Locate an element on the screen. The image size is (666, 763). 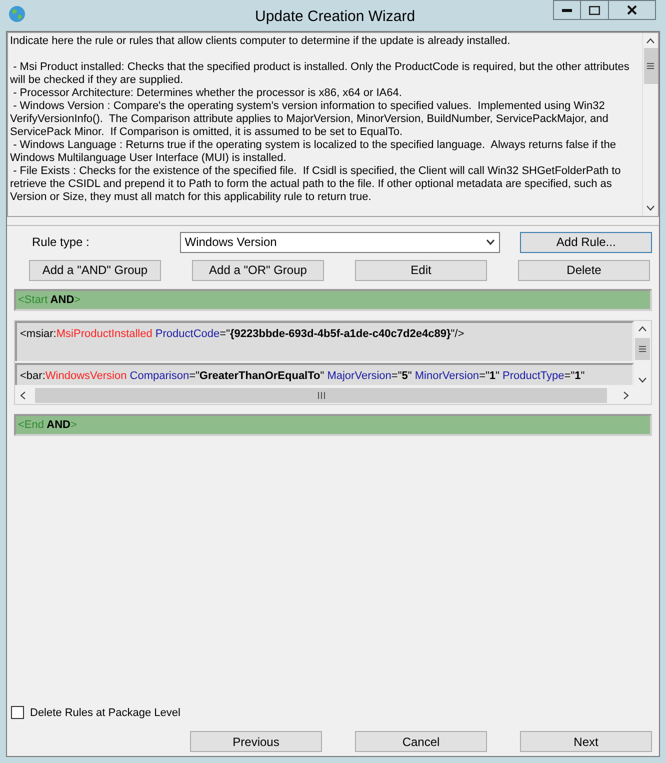
maximize-button is located at coordinates (595, 10).